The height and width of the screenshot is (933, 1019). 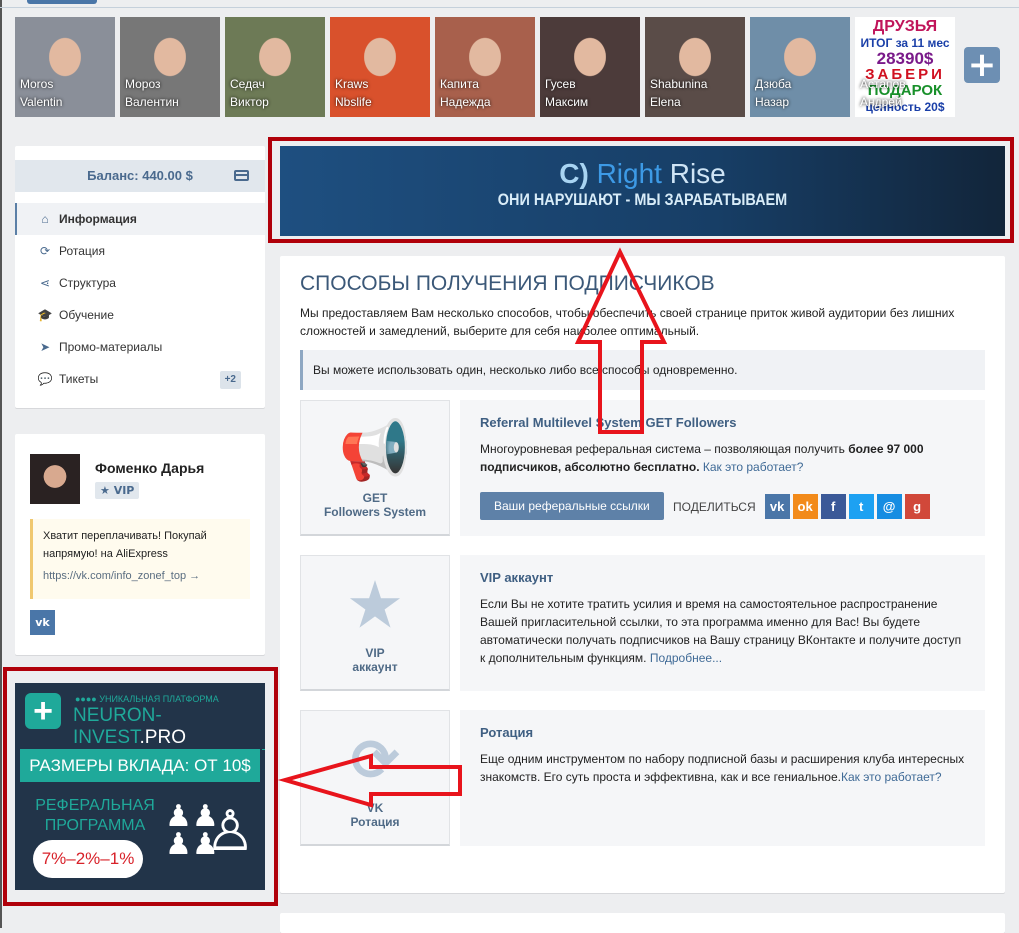 I want to click on tile-label: Followers System, so click(x=375, y=512).